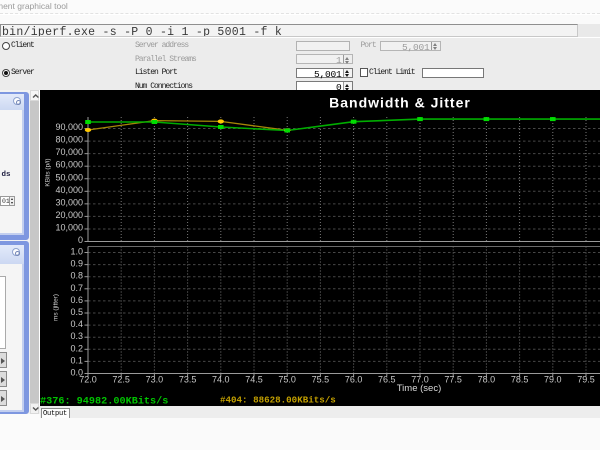  Describe the element at coordinates (121, 380) in the screenshot. I see `svg-text: 72.5` at that location.